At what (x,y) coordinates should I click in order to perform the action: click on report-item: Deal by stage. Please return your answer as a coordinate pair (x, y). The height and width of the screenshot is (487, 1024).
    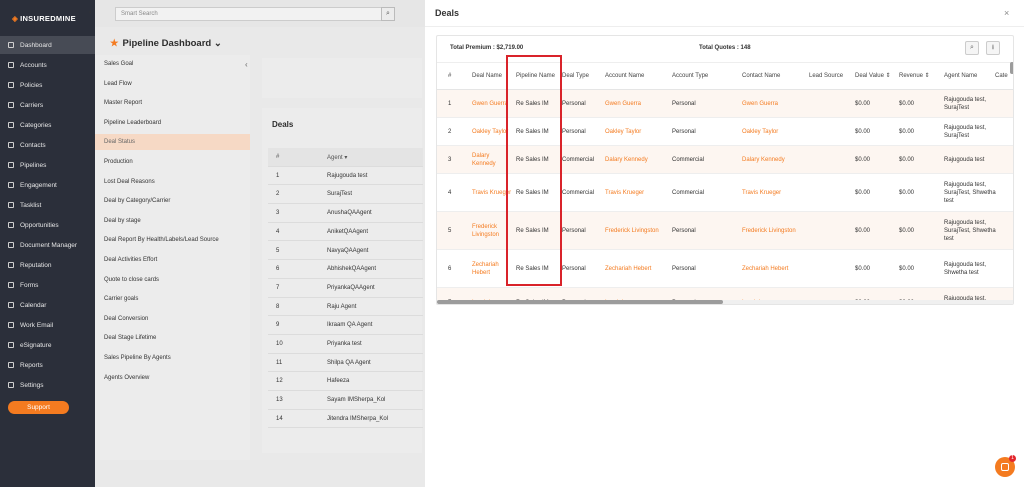
    Looking at the image, I should click on (172, 221).